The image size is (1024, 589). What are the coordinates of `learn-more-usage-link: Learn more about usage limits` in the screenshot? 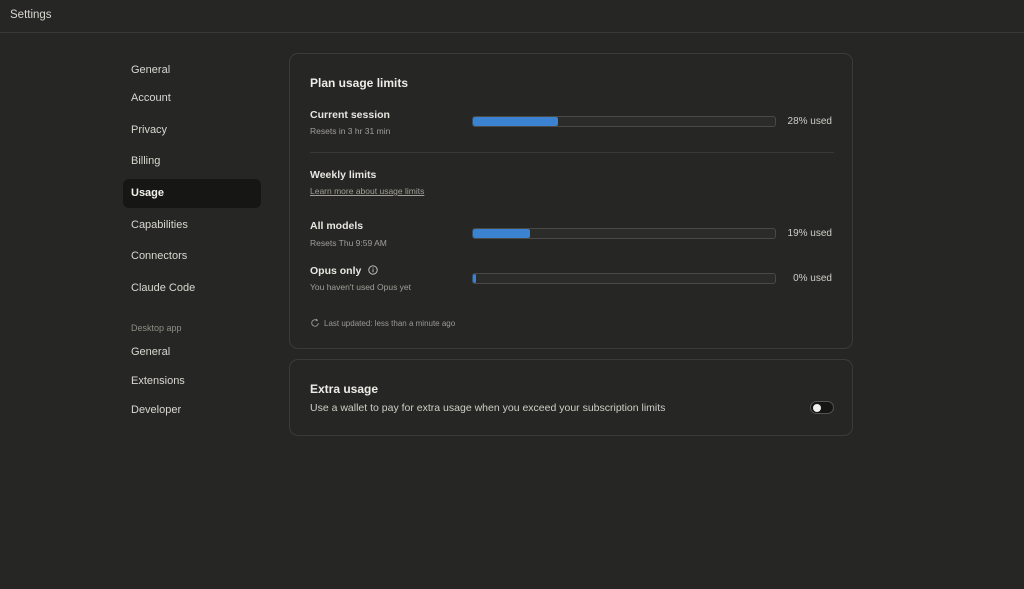 It's located at (367, 191).